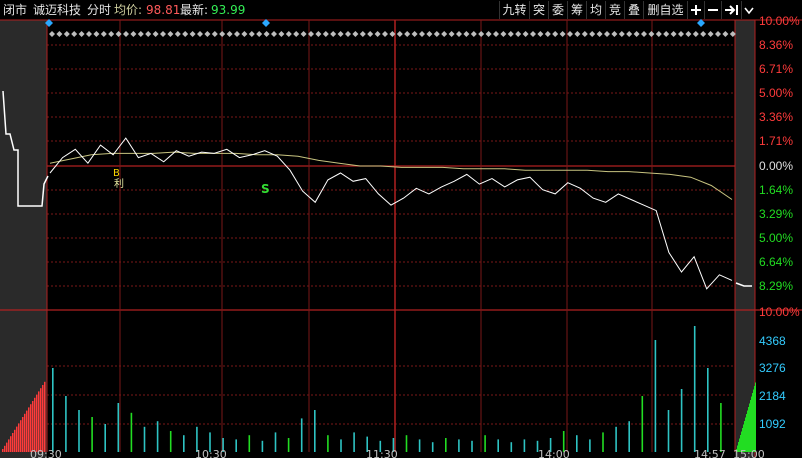 Image resolution: width=802 pixels, height=458 pixels. What do you see at coordinates (776, 45) in the screenshot?
I see `pct-label: 8.36%` at bounding box center [776, 45].